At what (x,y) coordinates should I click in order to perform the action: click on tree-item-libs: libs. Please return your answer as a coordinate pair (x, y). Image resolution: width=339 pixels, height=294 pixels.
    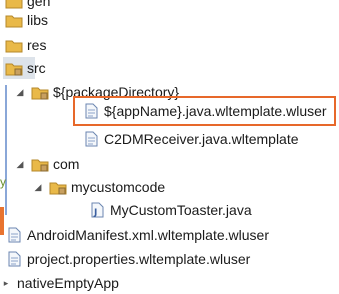
    Looking at the image, I should click on (26, 20).